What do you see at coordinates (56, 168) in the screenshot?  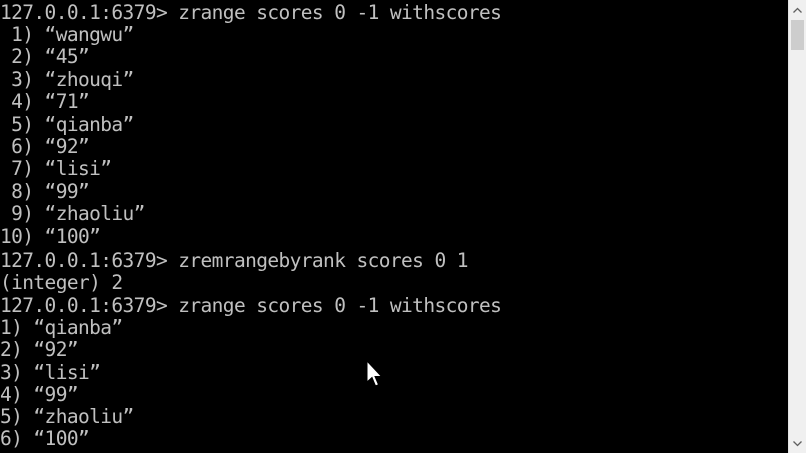 I see `output-line: 7) “lisi”` at bounding box center [56, 168].